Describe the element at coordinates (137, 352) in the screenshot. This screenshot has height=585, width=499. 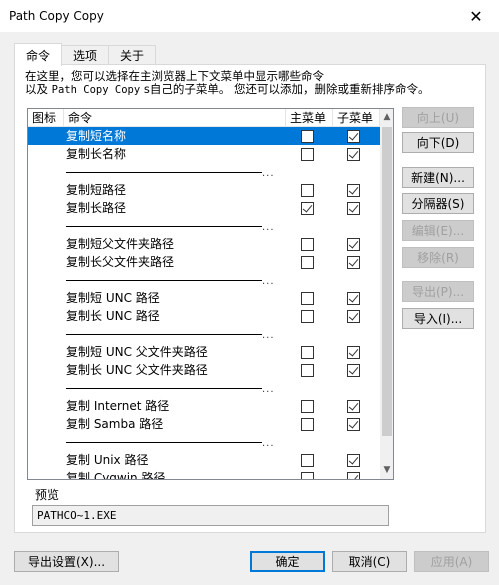
I see `command-name: 复制短 UNC 父文件夹路径` at that location.